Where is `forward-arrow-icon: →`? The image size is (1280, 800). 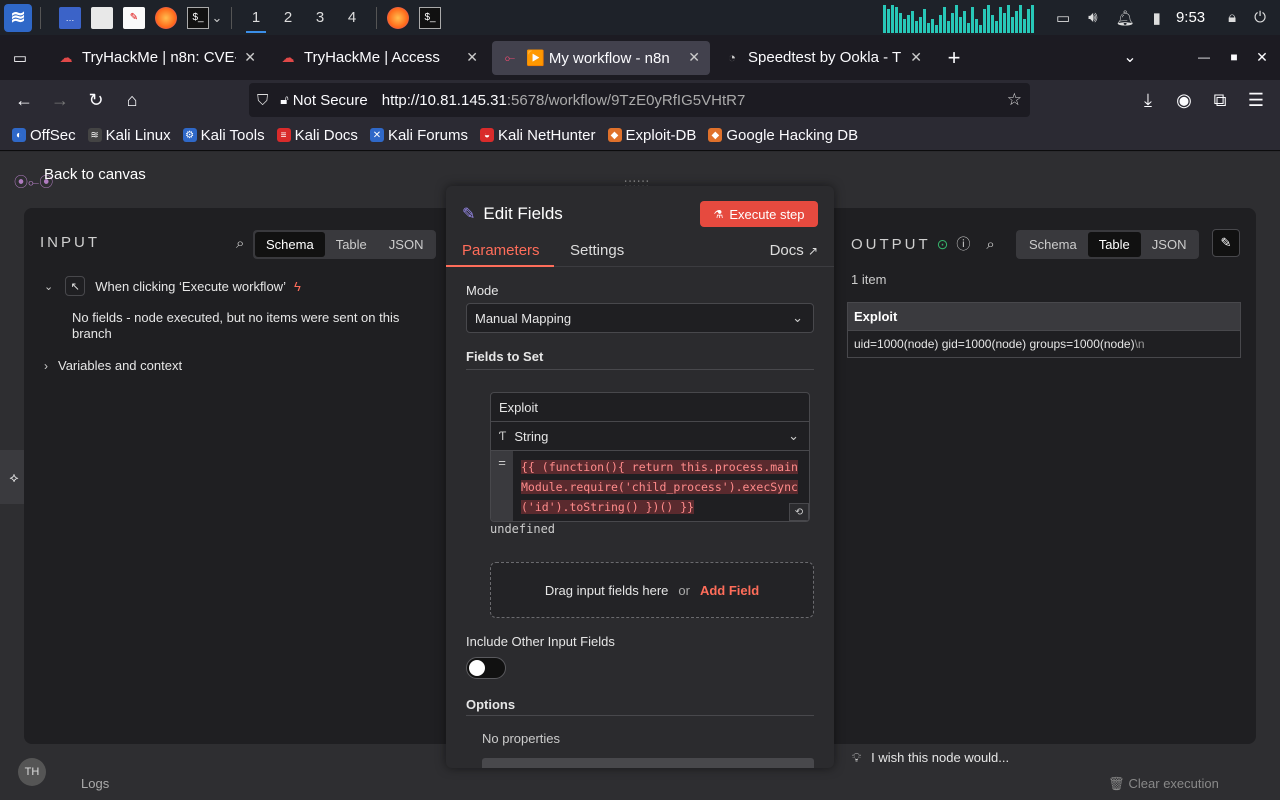
forward-arrow-icon: → is located at coordinates (60, 100).